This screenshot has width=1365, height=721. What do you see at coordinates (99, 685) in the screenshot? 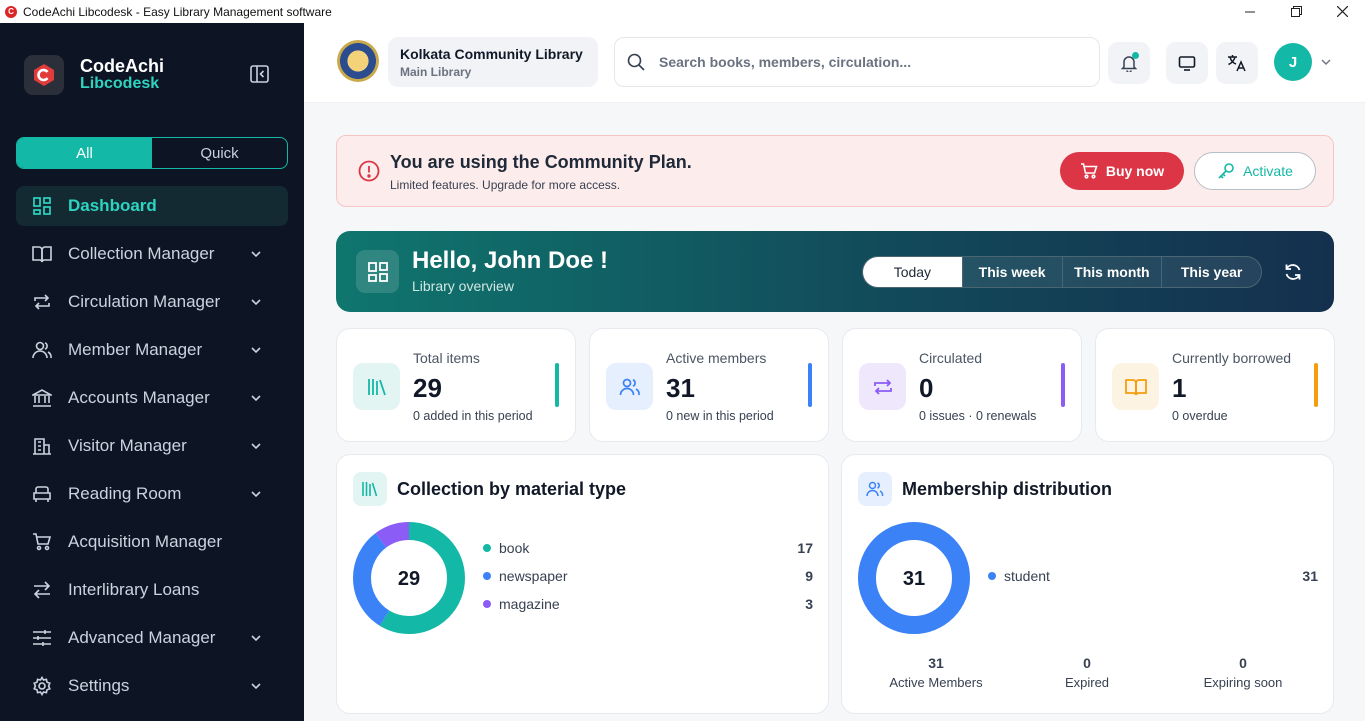
I see `sidebar-item-label: Settings` at bounding box center [99, 685].